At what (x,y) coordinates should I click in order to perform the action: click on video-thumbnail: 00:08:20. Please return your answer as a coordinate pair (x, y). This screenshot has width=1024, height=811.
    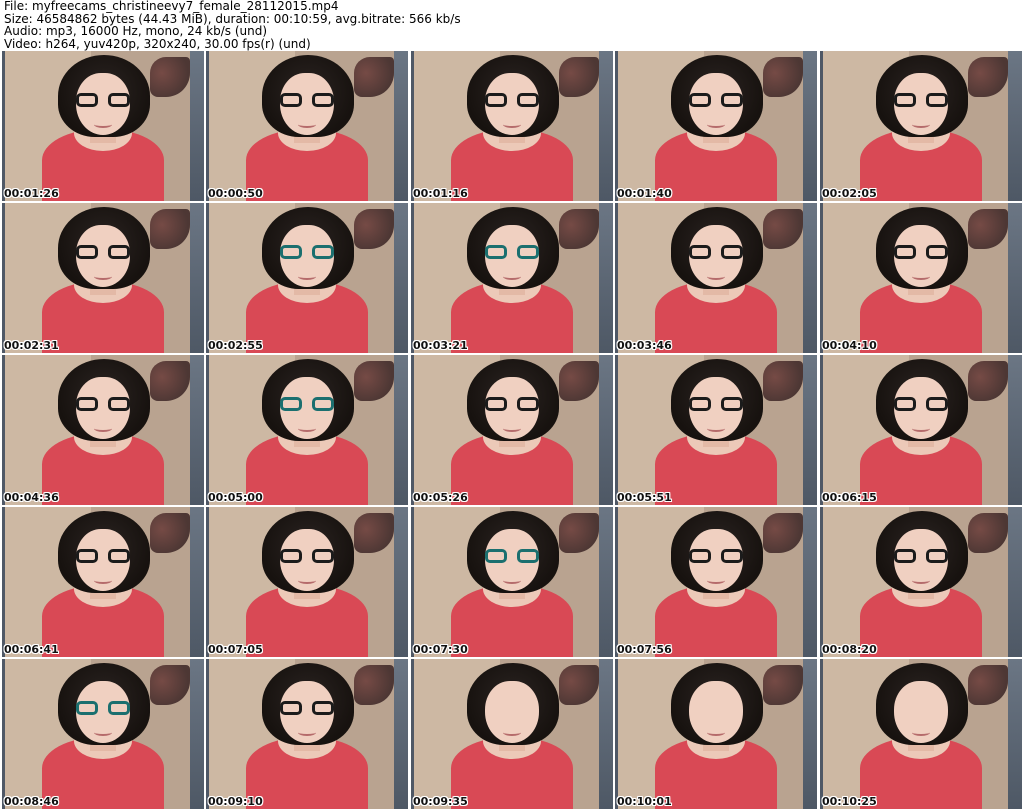
    Looking at the image, I should click on (921, 582).